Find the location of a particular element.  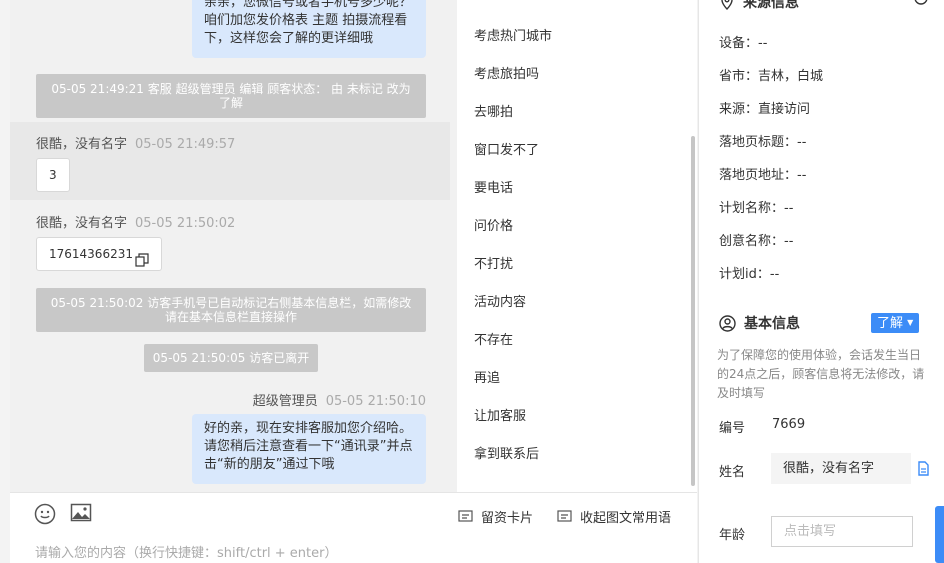

message-time: 05-05 21:50:02 is located at coordinates (185, 223).